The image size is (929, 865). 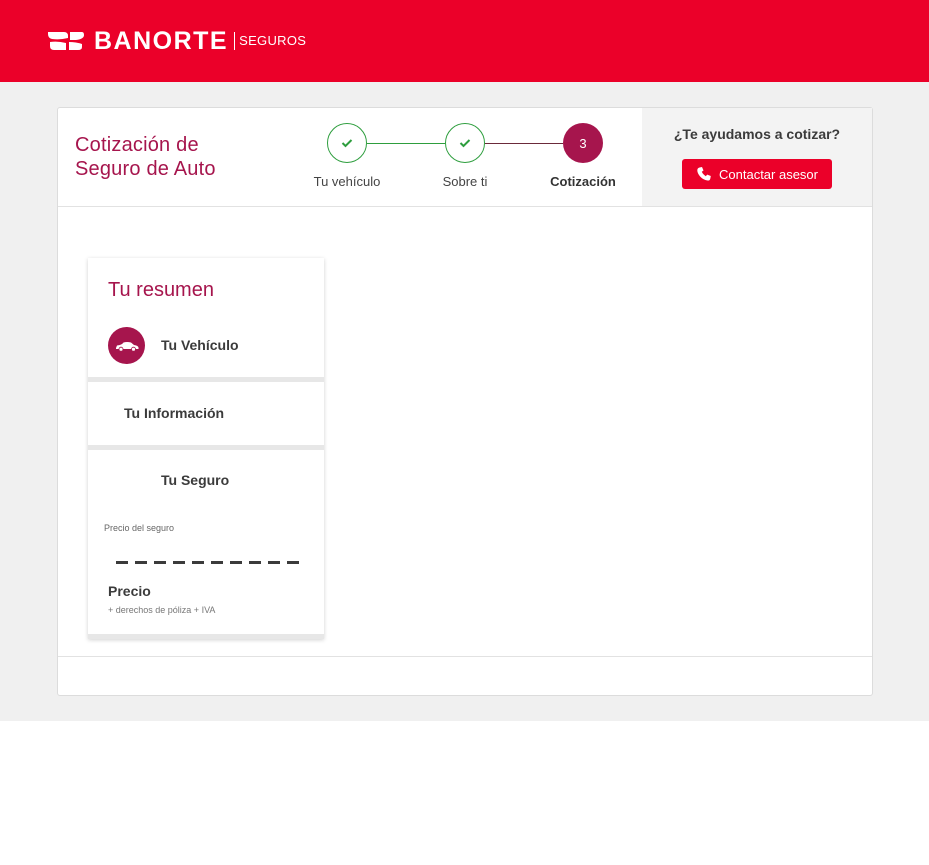 I want to click on banorte-logo-icon, so click(x=66, y=41).